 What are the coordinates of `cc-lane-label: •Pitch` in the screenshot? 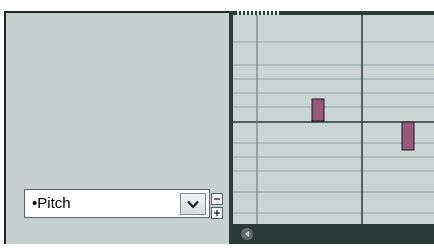 It's located at (51, 203).